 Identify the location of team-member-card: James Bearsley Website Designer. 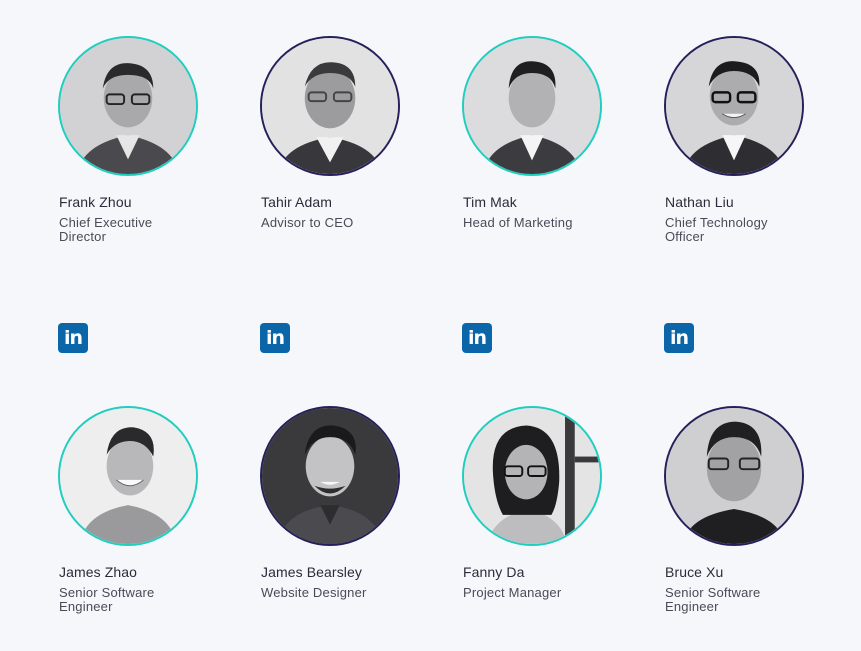
(345, 503).